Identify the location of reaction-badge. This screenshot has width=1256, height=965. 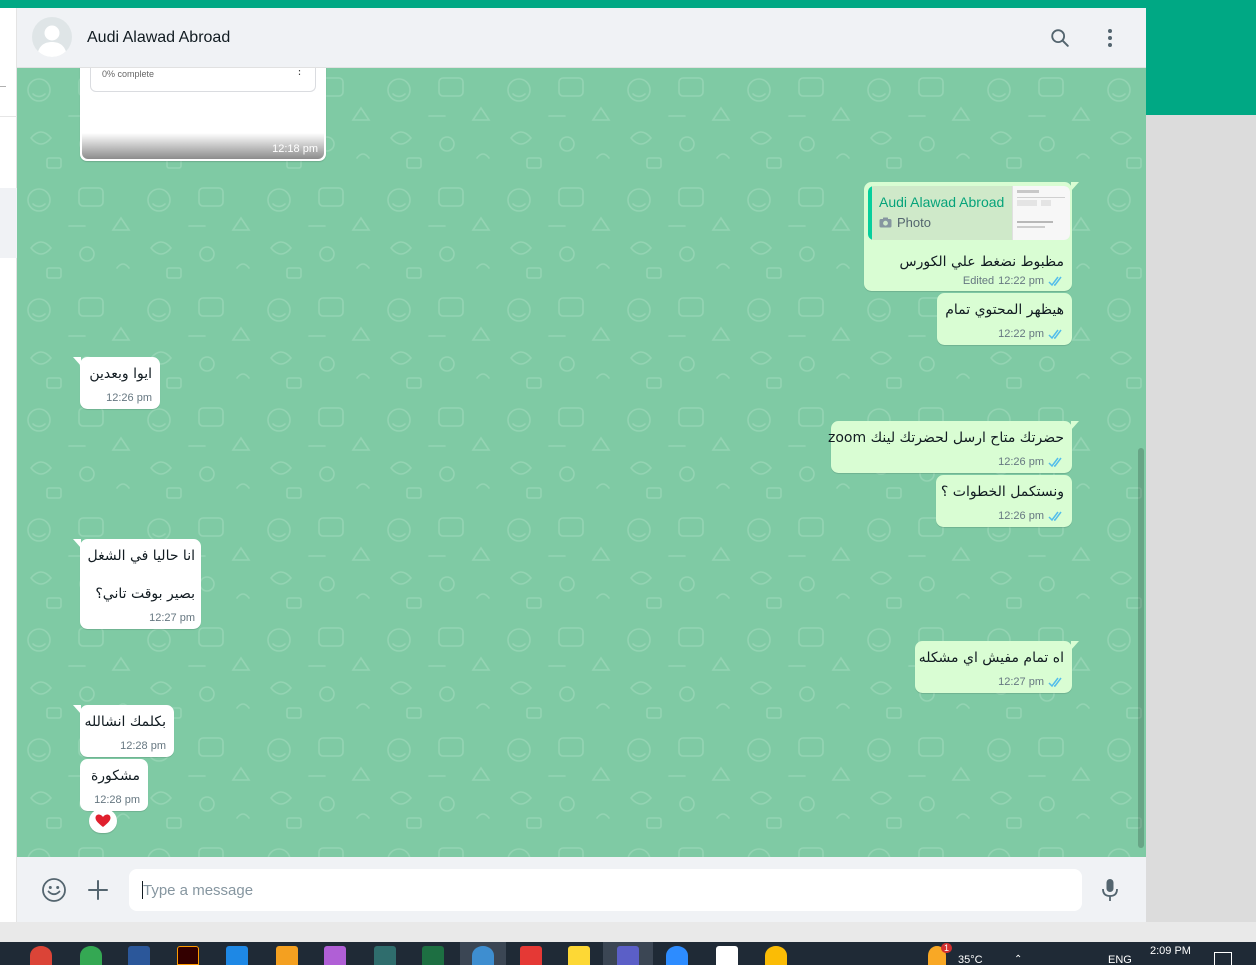
(103, 821).